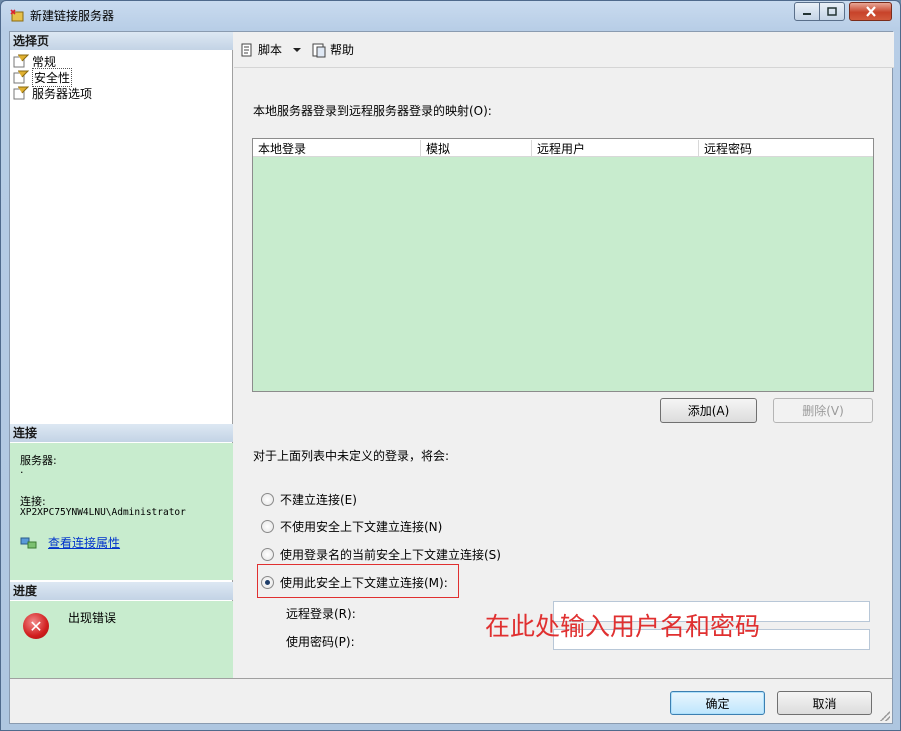 The height and width of the screenshot is (731, 901). Describe the element at coordinates (121, 41) in the screenshot. I see `select-page-header: 选择页` at that location.